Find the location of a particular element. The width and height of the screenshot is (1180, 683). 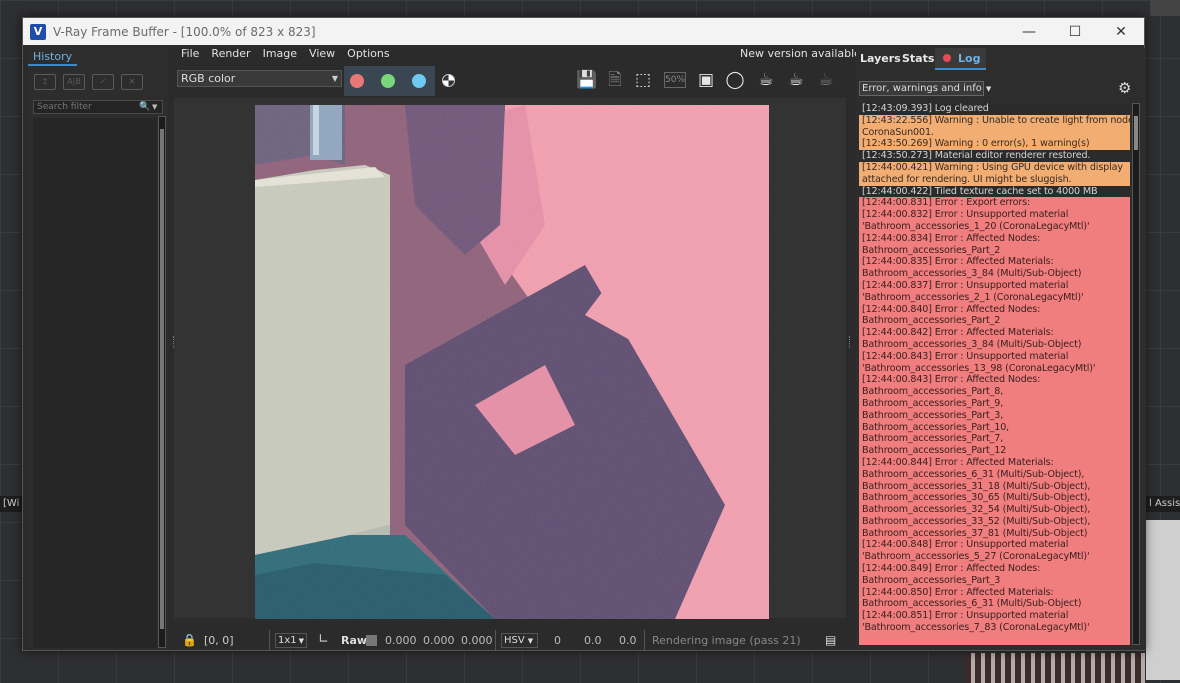

menu-image: Image is located at coordinates (280, 55).